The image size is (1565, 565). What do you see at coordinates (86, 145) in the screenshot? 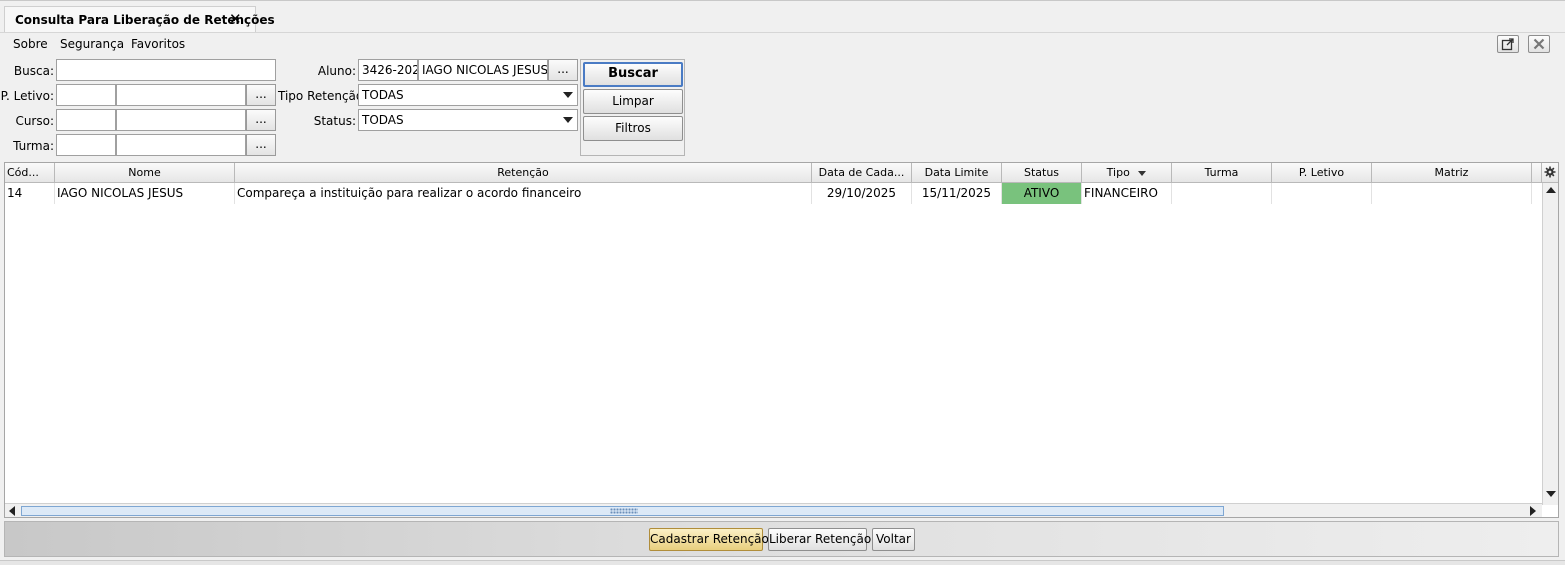
I see `turma-code-input` at bounding box center [86, 145].